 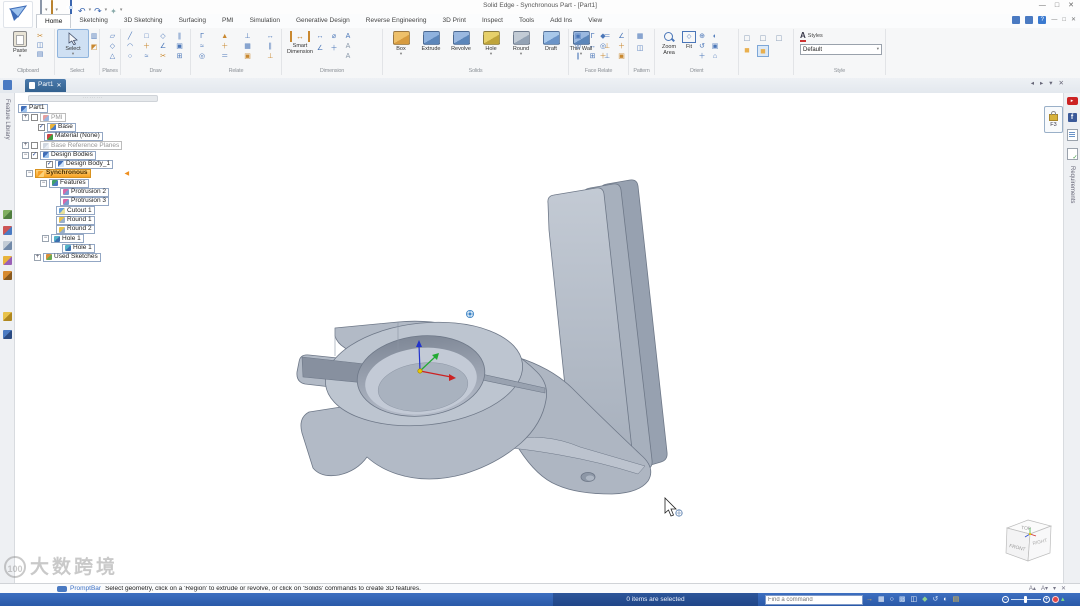 What do you see at coordinates (763, 51) in the screenshot?
I see `shaded-edges-cube-icon: ■` at bounding box center [763, 51].